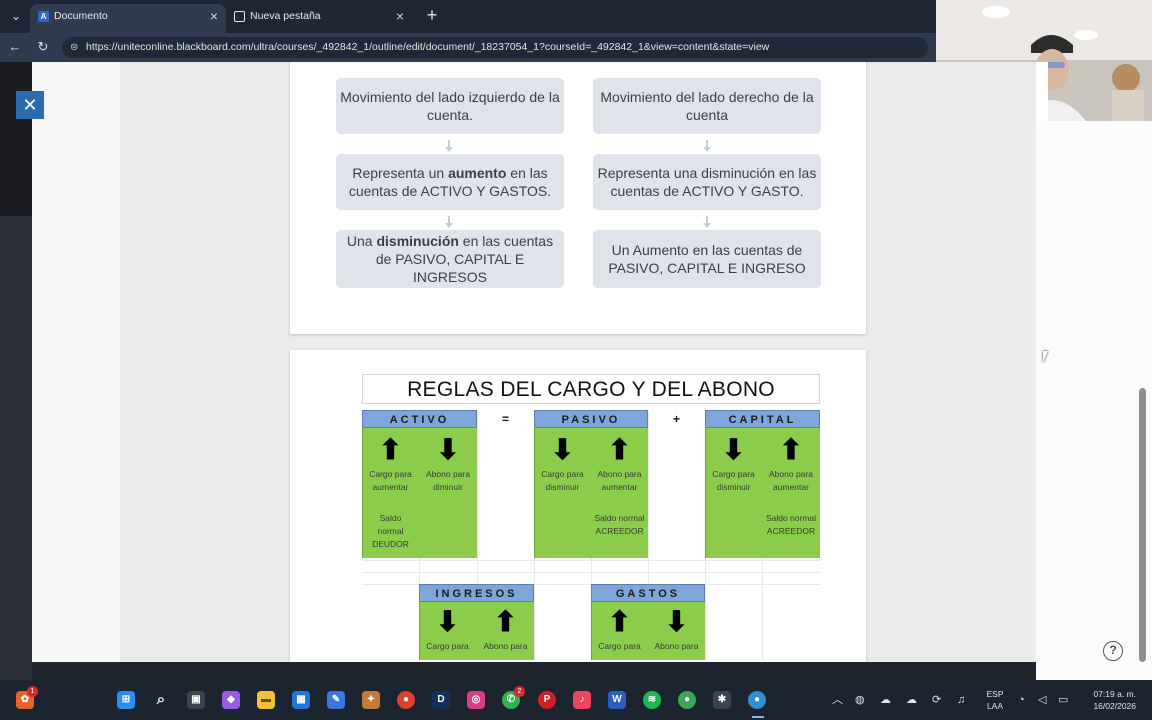 The width and height of the screenshot is (1152, 720). I want to click on store-icon: ▦, so click(301, 700).